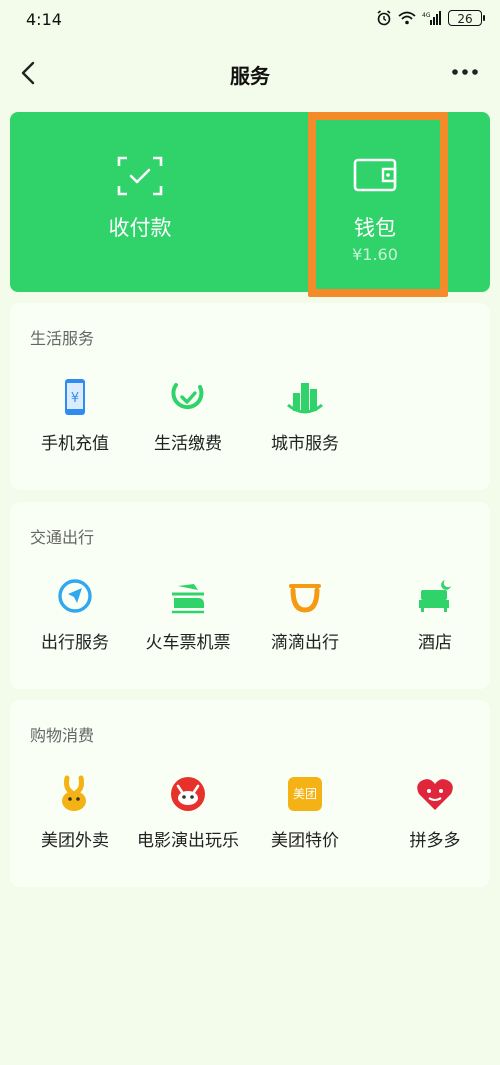  I want to click on grid-item-travel-service: 出行服务, so click(75, 617).